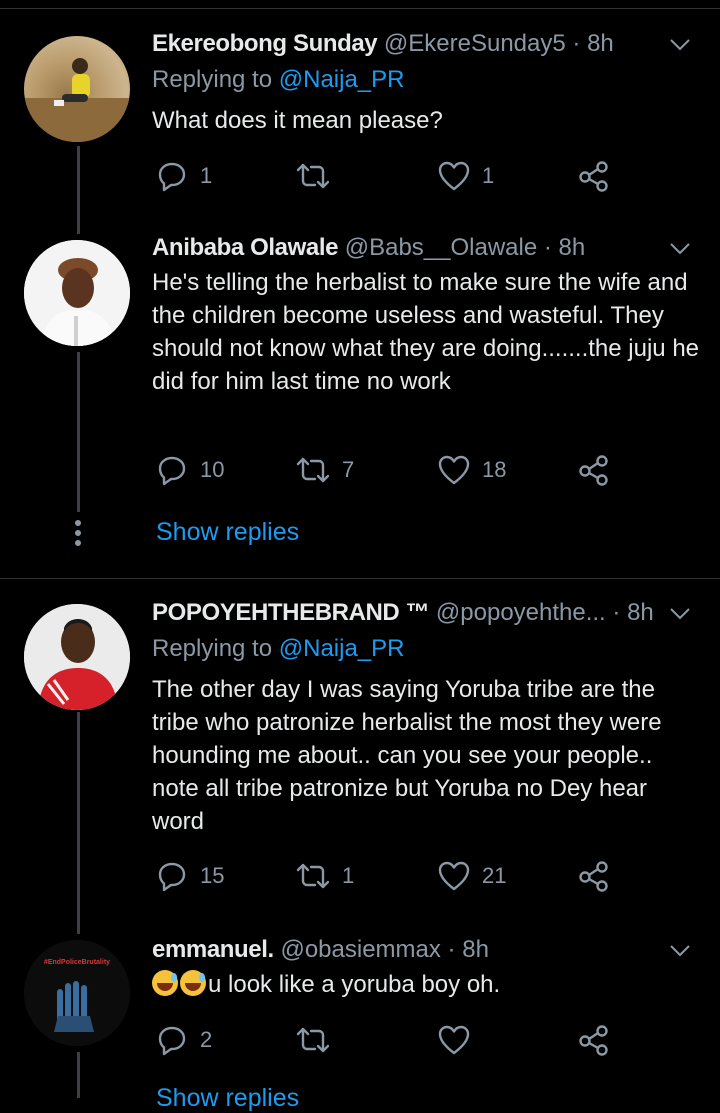  Describe the element at coordinates (348, 469) in the screenshot. I see `retweet-count: 7` at that location.